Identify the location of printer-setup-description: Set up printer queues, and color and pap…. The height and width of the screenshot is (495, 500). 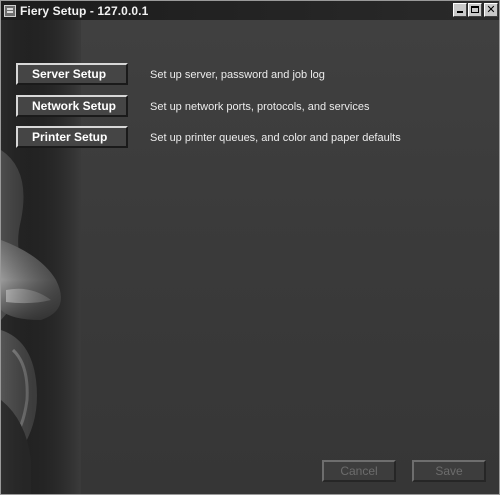
(275, 138).